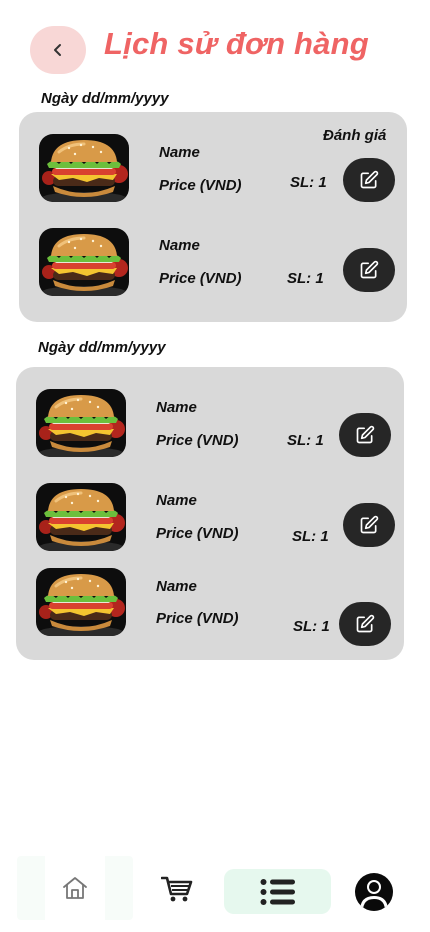  I want to click on cart-icon, so click(177, 889).